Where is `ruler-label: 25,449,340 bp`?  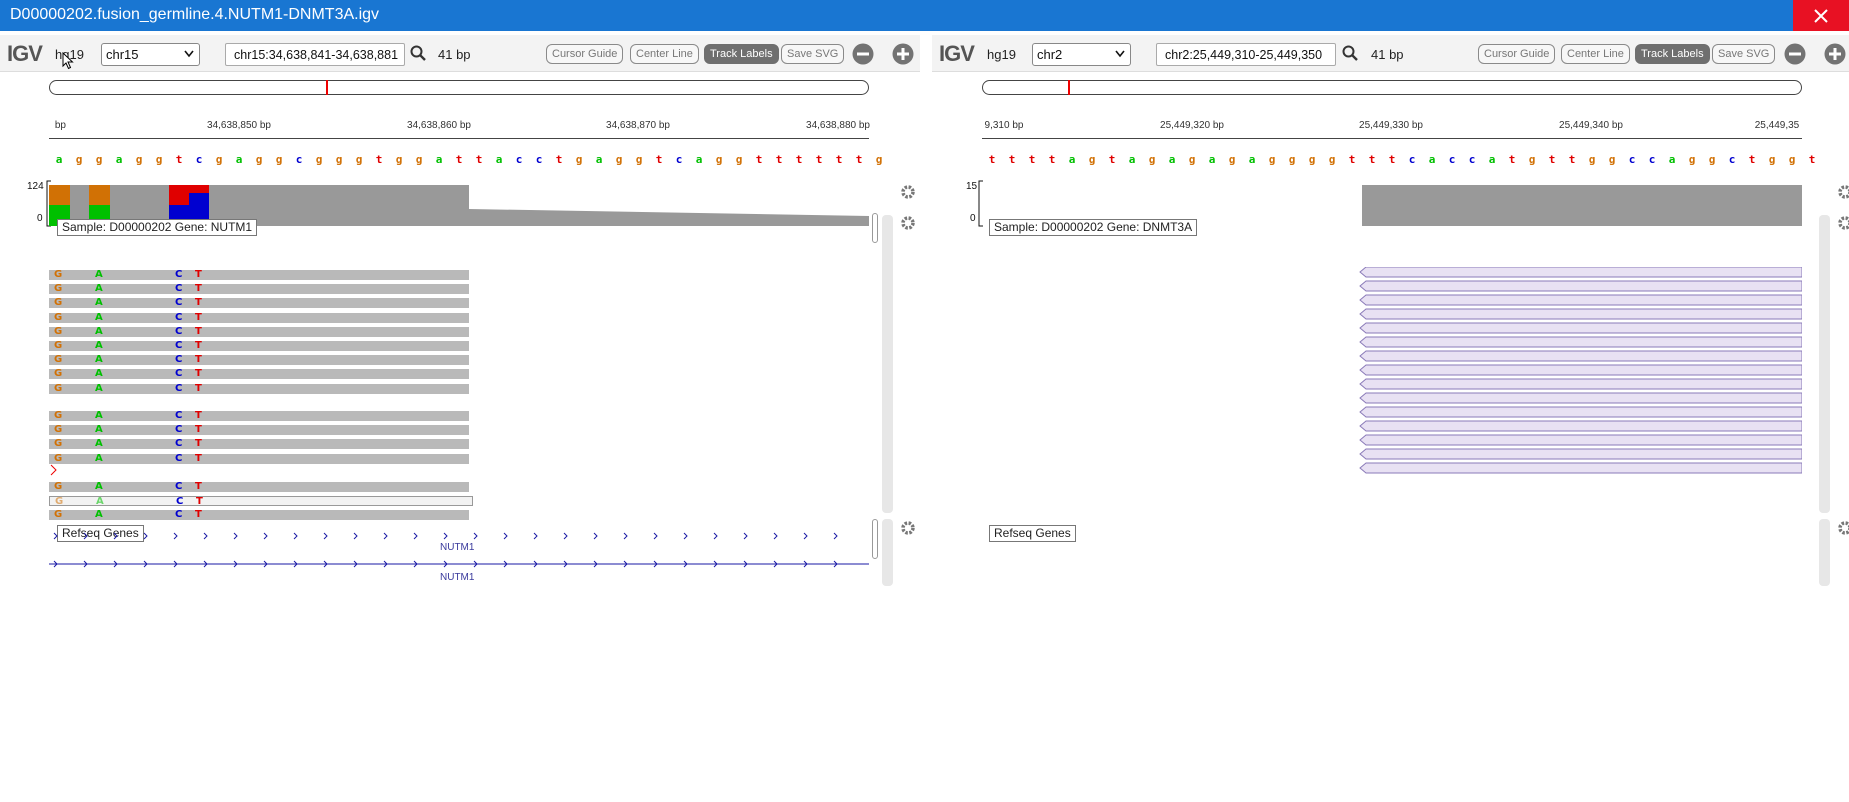 ruler-label: 25,449,340 bp is located at coordinates (1591, 125).